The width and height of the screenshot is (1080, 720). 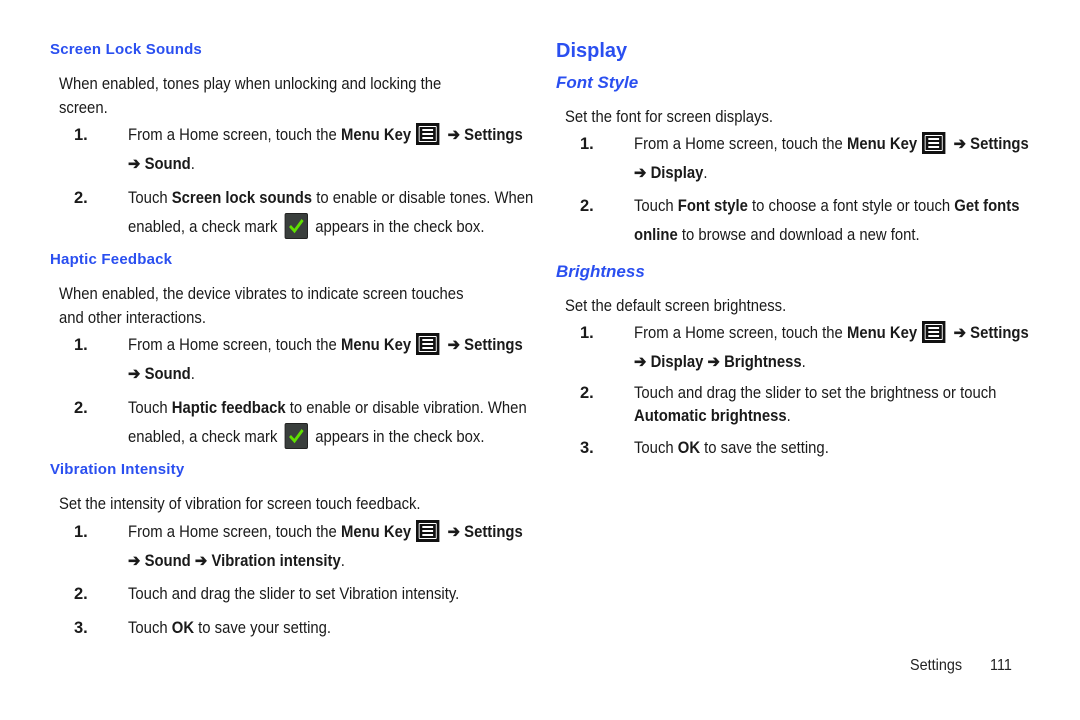 I want to click on footer-page-number: 111, so click(x=1001, y=665).